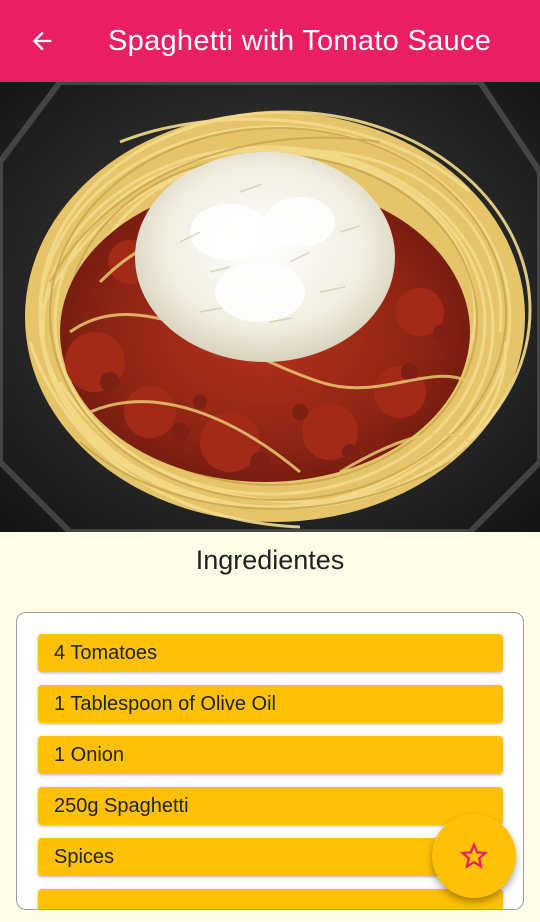  I want to click on back-button, so click(42, 41).